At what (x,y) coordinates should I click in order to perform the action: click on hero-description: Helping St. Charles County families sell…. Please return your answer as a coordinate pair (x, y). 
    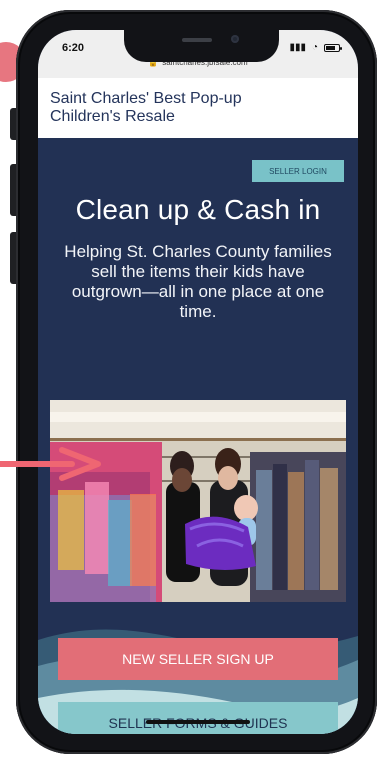
    Looking at the image, I should click on (198, 281).